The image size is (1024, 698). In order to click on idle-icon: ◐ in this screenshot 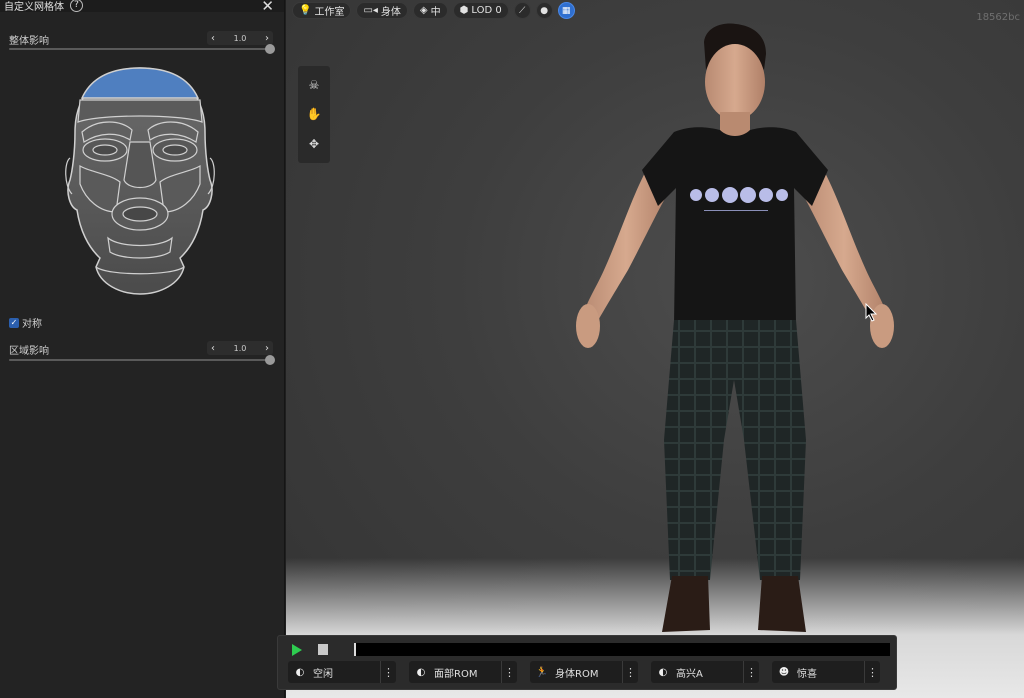, I will do `click(300, 672)`.